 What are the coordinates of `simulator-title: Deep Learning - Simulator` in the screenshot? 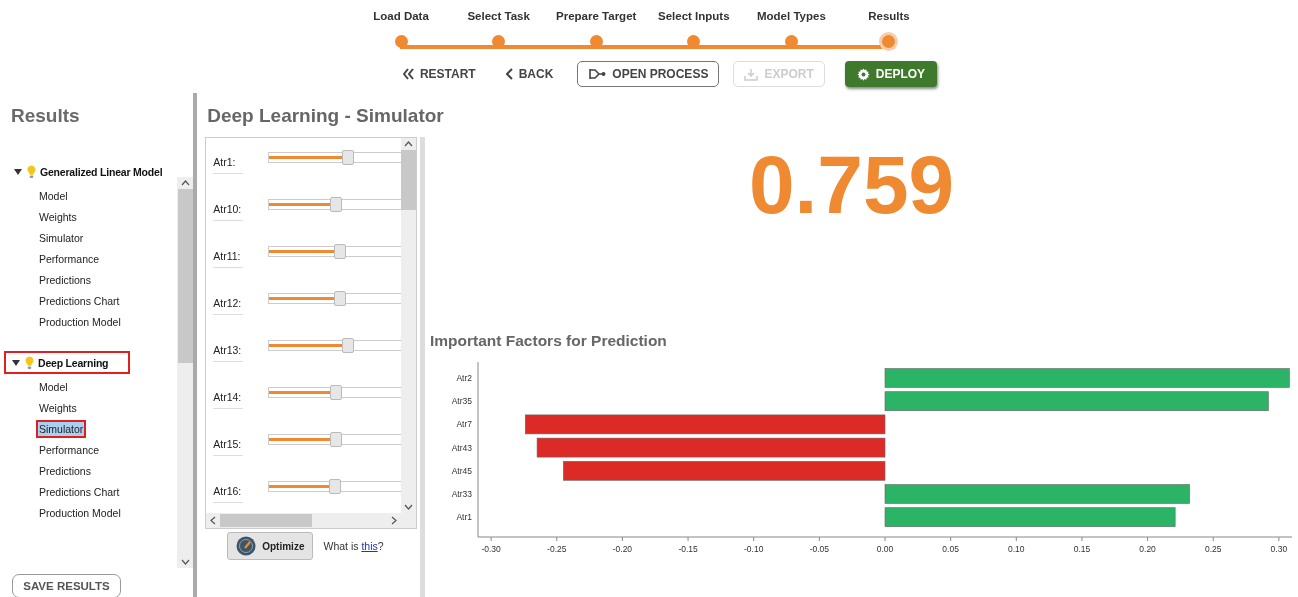 It's located at (325, 116).